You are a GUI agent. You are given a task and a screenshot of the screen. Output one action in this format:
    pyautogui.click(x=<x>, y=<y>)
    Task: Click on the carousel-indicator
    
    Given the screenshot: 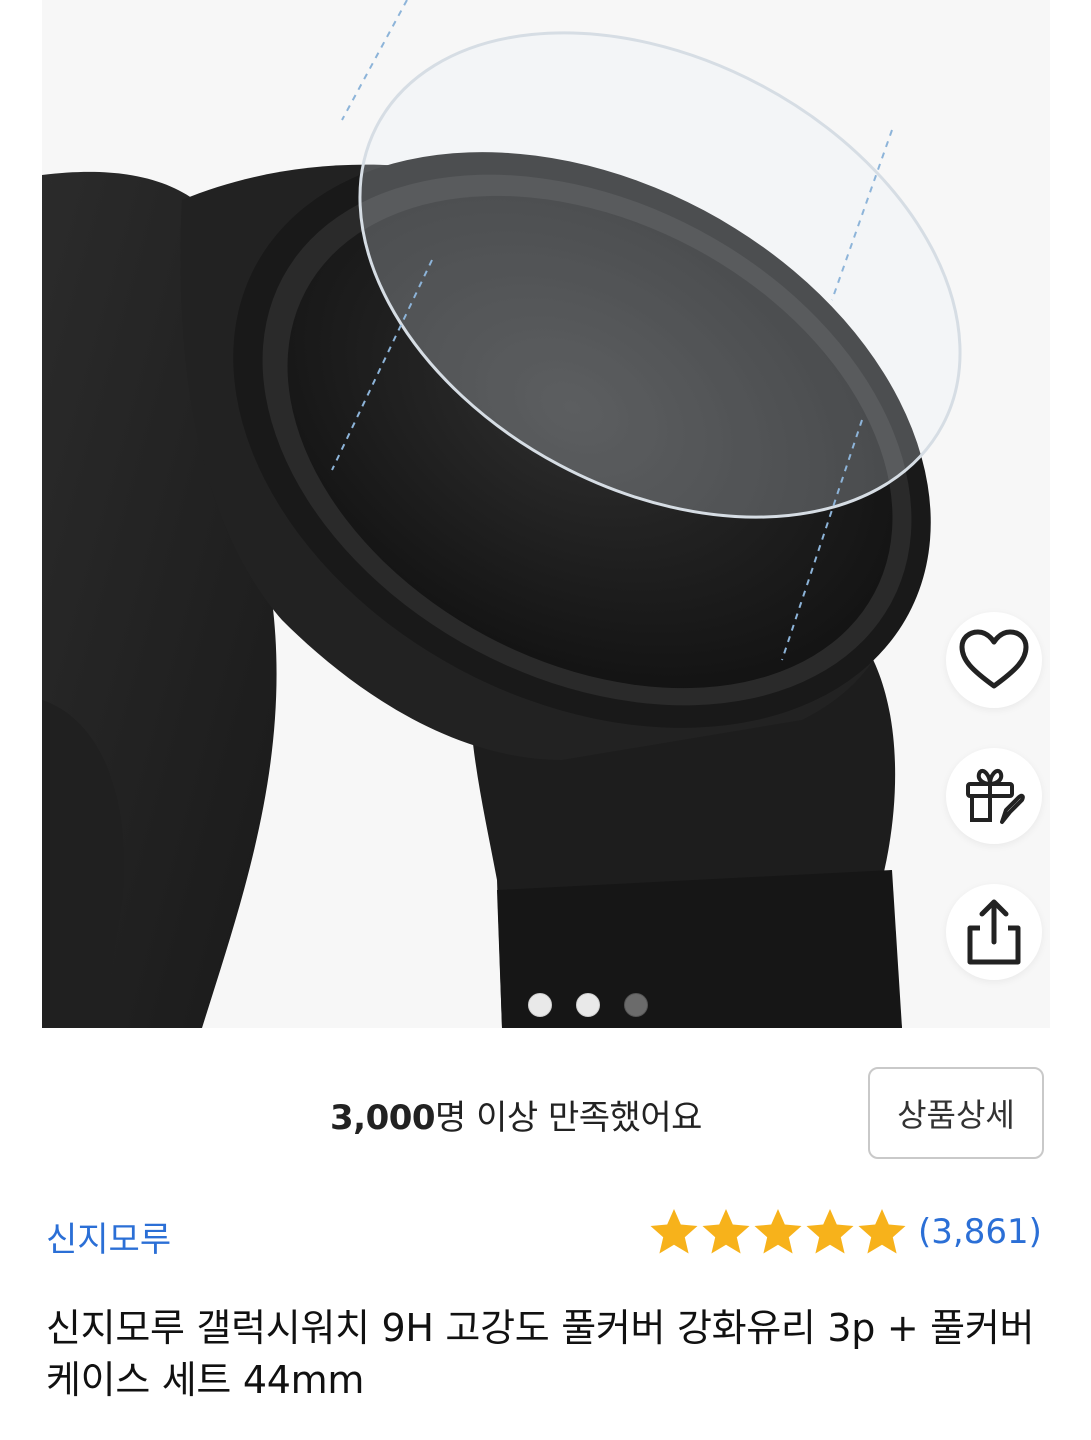 What is the action you would take?
    pyautogui.click(x=588, y=1005)
    